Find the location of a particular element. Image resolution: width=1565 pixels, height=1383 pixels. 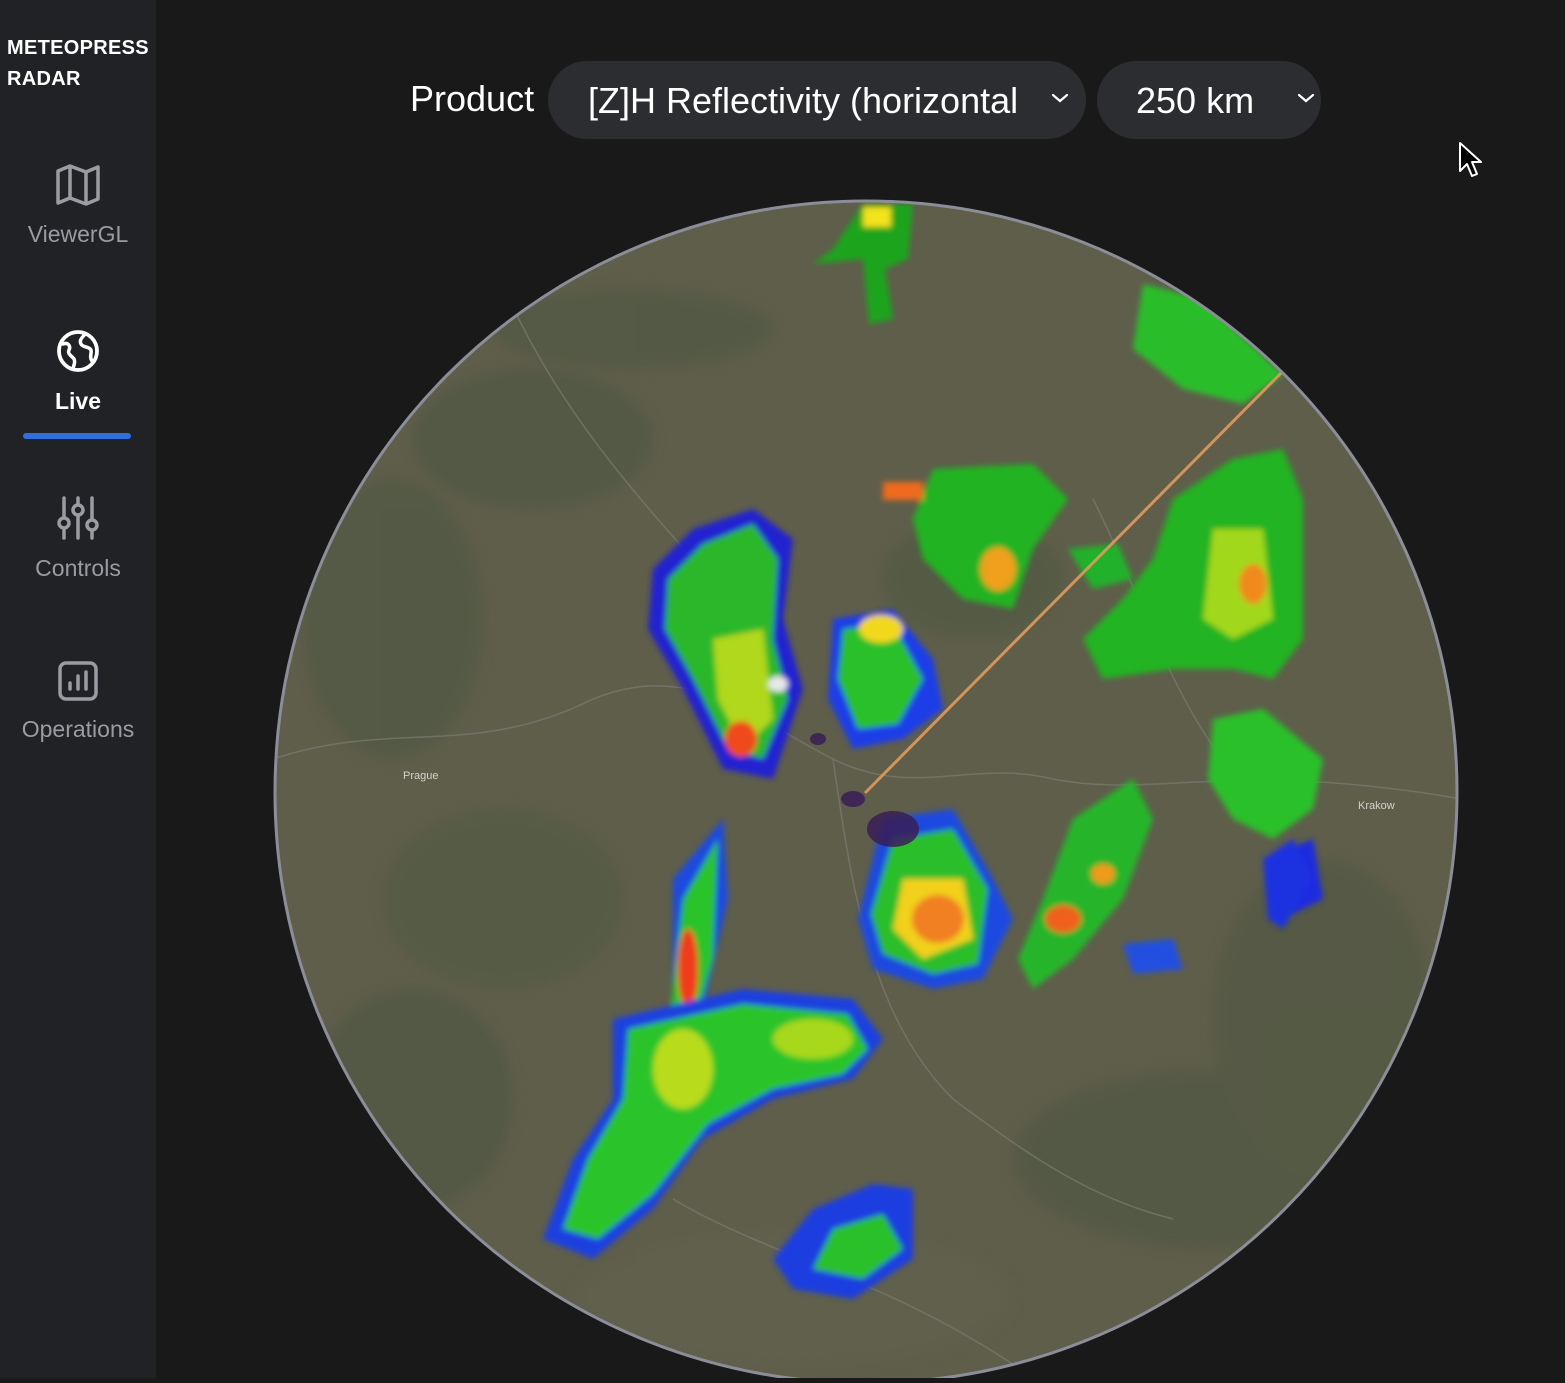

nav-label-operations: Operations is located at coordinates (78, 729).